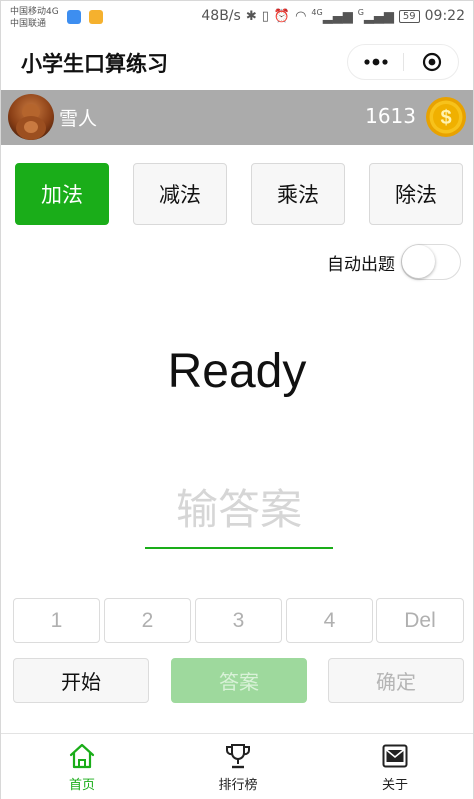 The height and width of the screenshot is (799, 474). Describe the element at coordinates (395, 756) in the screenshot. I see `mail-icon` at that location.